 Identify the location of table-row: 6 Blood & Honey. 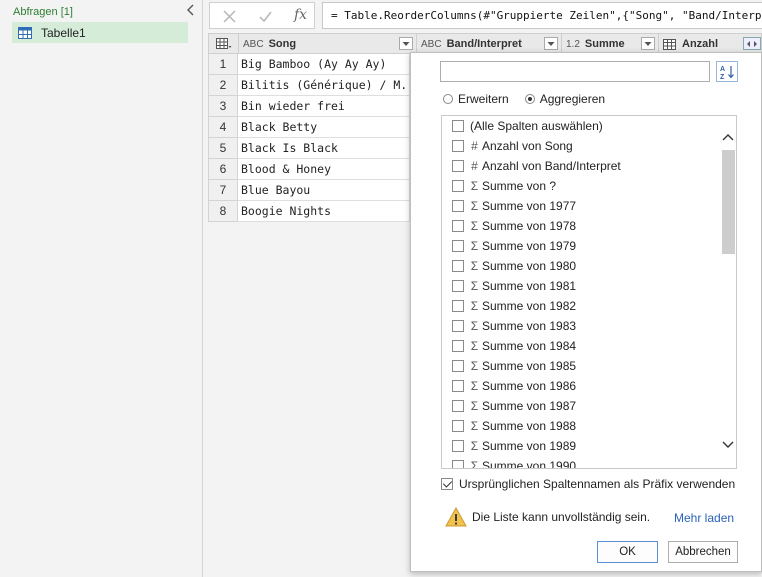
(309, 169).